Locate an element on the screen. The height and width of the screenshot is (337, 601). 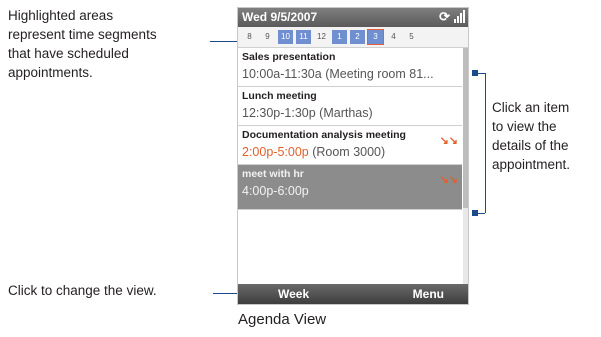
appointment-time: 4:00p-6:00p is located at coordinates (275, 191).